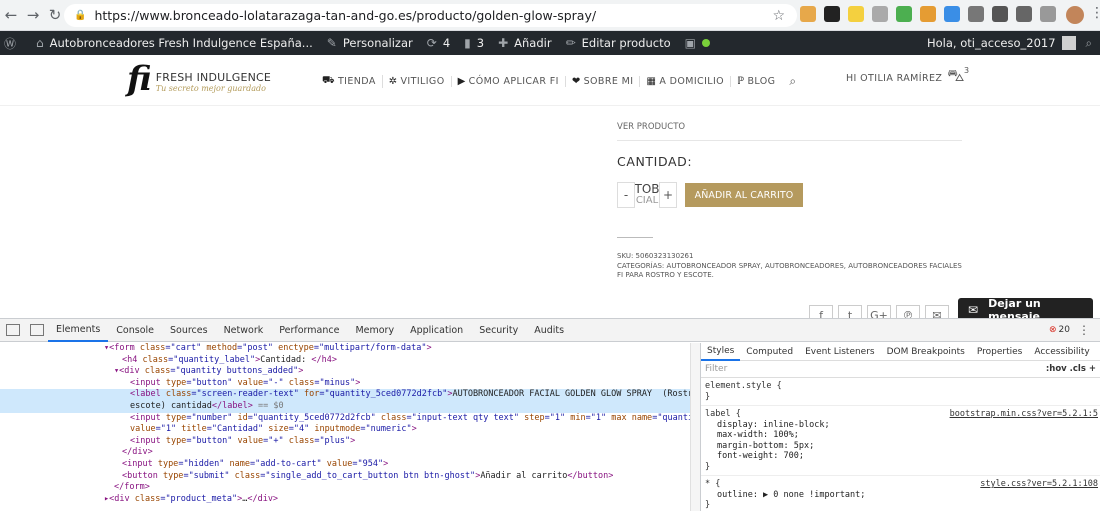 This screenshot has height=511, width=1100. Describe the element at coordinates (328, 80) in the screenshot. I see `shop-icon: ⛟` at that location.